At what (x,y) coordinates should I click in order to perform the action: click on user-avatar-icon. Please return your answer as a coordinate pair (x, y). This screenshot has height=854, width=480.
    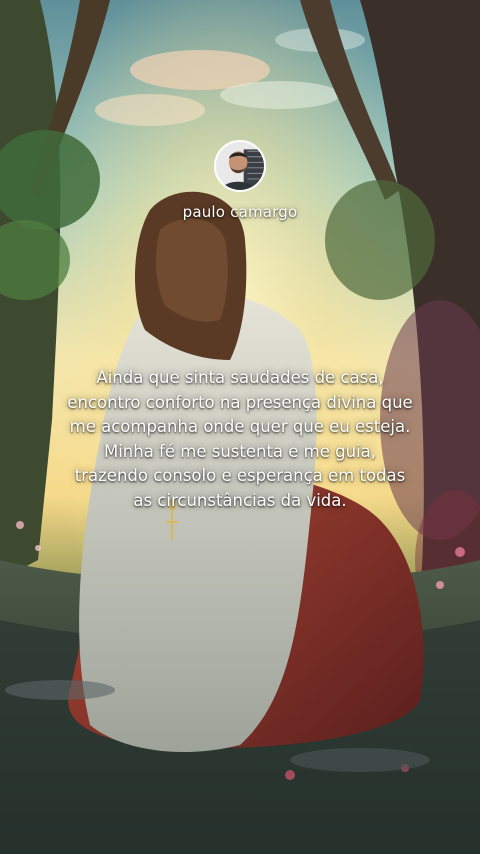
    Looking at the image, I should click on (240, 166).